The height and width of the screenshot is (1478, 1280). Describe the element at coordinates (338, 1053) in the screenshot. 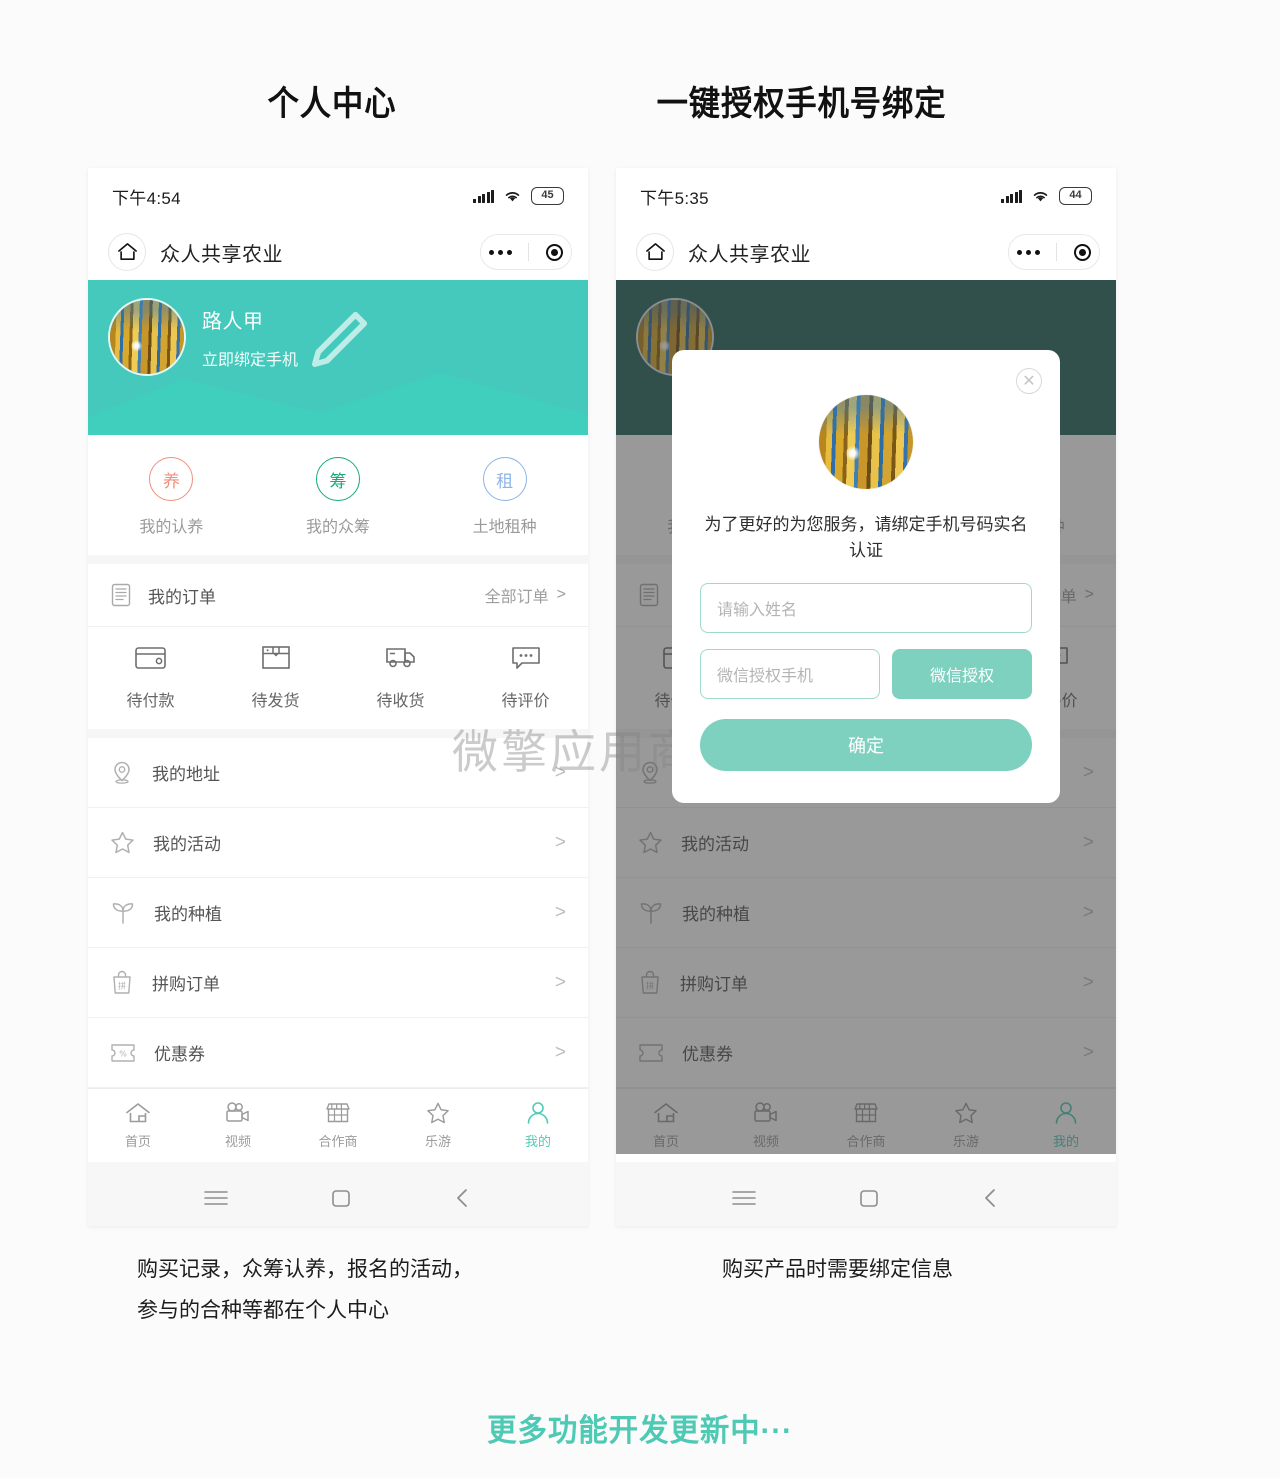

I see `menu-item-coupon: % 优惠券 >` at that location.